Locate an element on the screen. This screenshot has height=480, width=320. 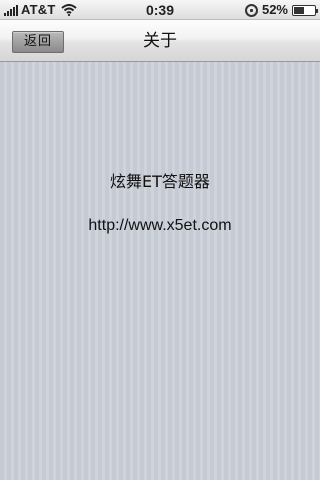
website-url-link: http://www.x5et.com is located at coordinates (160, 226).